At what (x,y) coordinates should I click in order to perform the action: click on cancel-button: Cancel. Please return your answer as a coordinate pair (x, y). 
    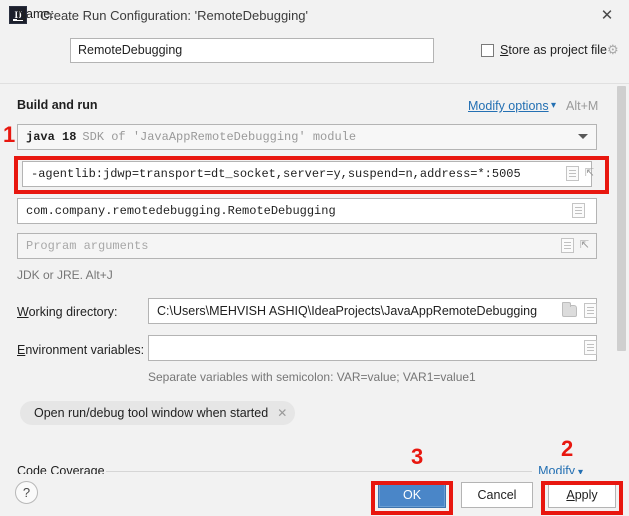
    Looking at the image, I should click on (497, 495).